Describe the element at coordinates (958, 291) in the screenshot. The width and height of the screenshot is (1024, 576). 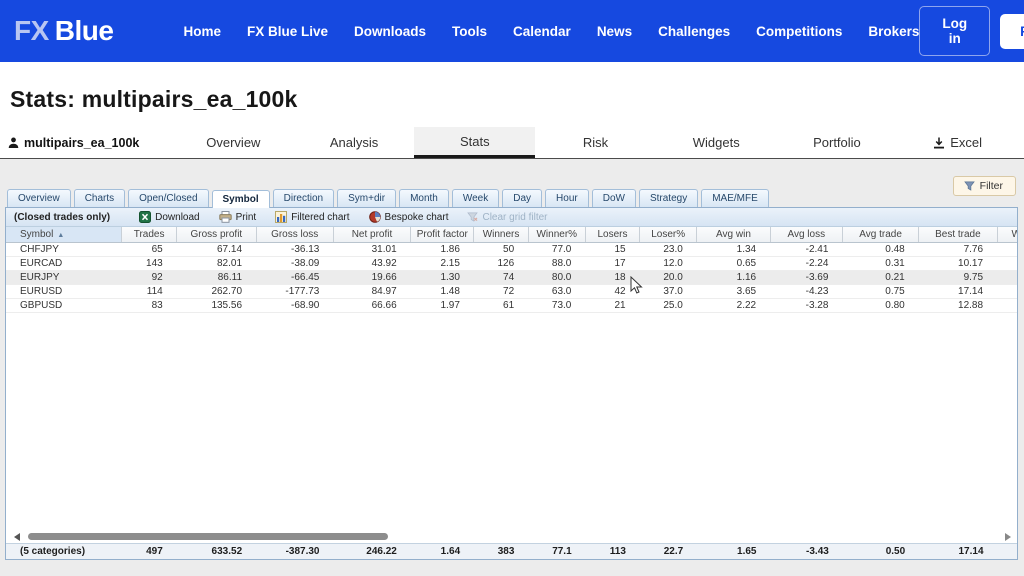
I see `cell-eurusd-best-trade: 17.14` at that location.